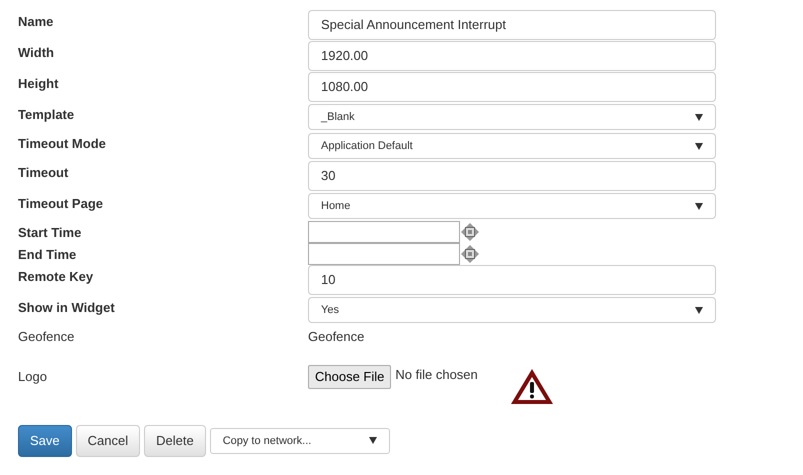 The image size is (803, 475). I want to click on form-button: Delete, so click(175, 440).